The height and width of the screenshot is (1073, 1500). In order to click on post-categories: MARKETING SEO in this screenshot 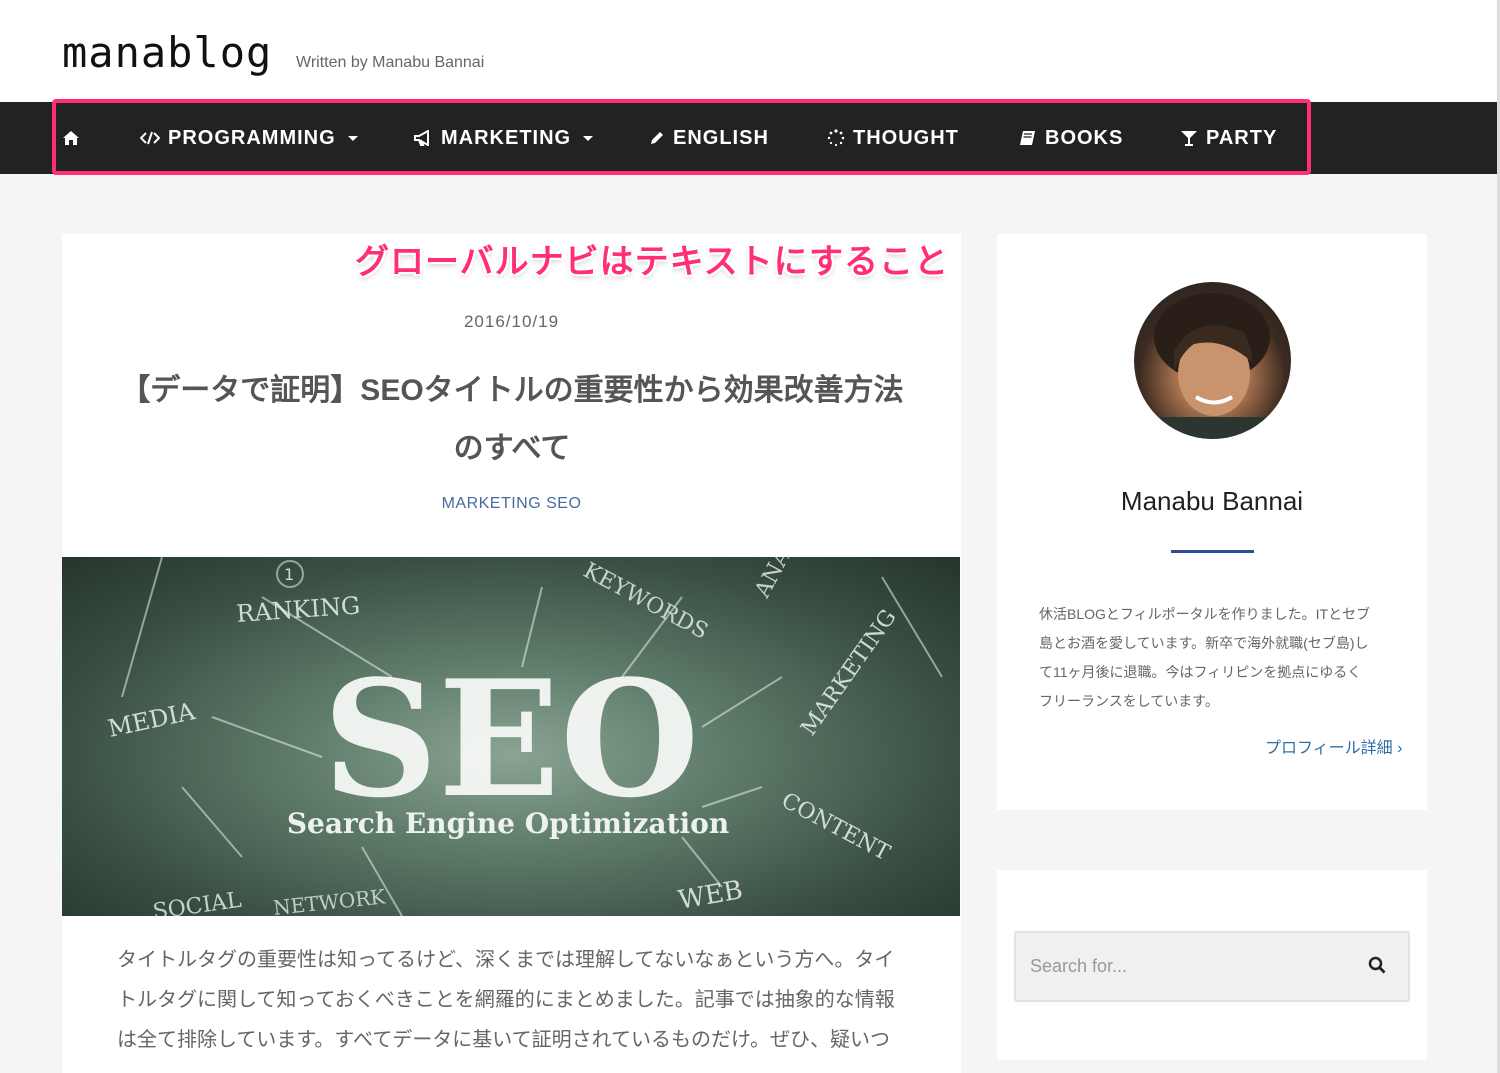, I will do `click(511, 504)`.